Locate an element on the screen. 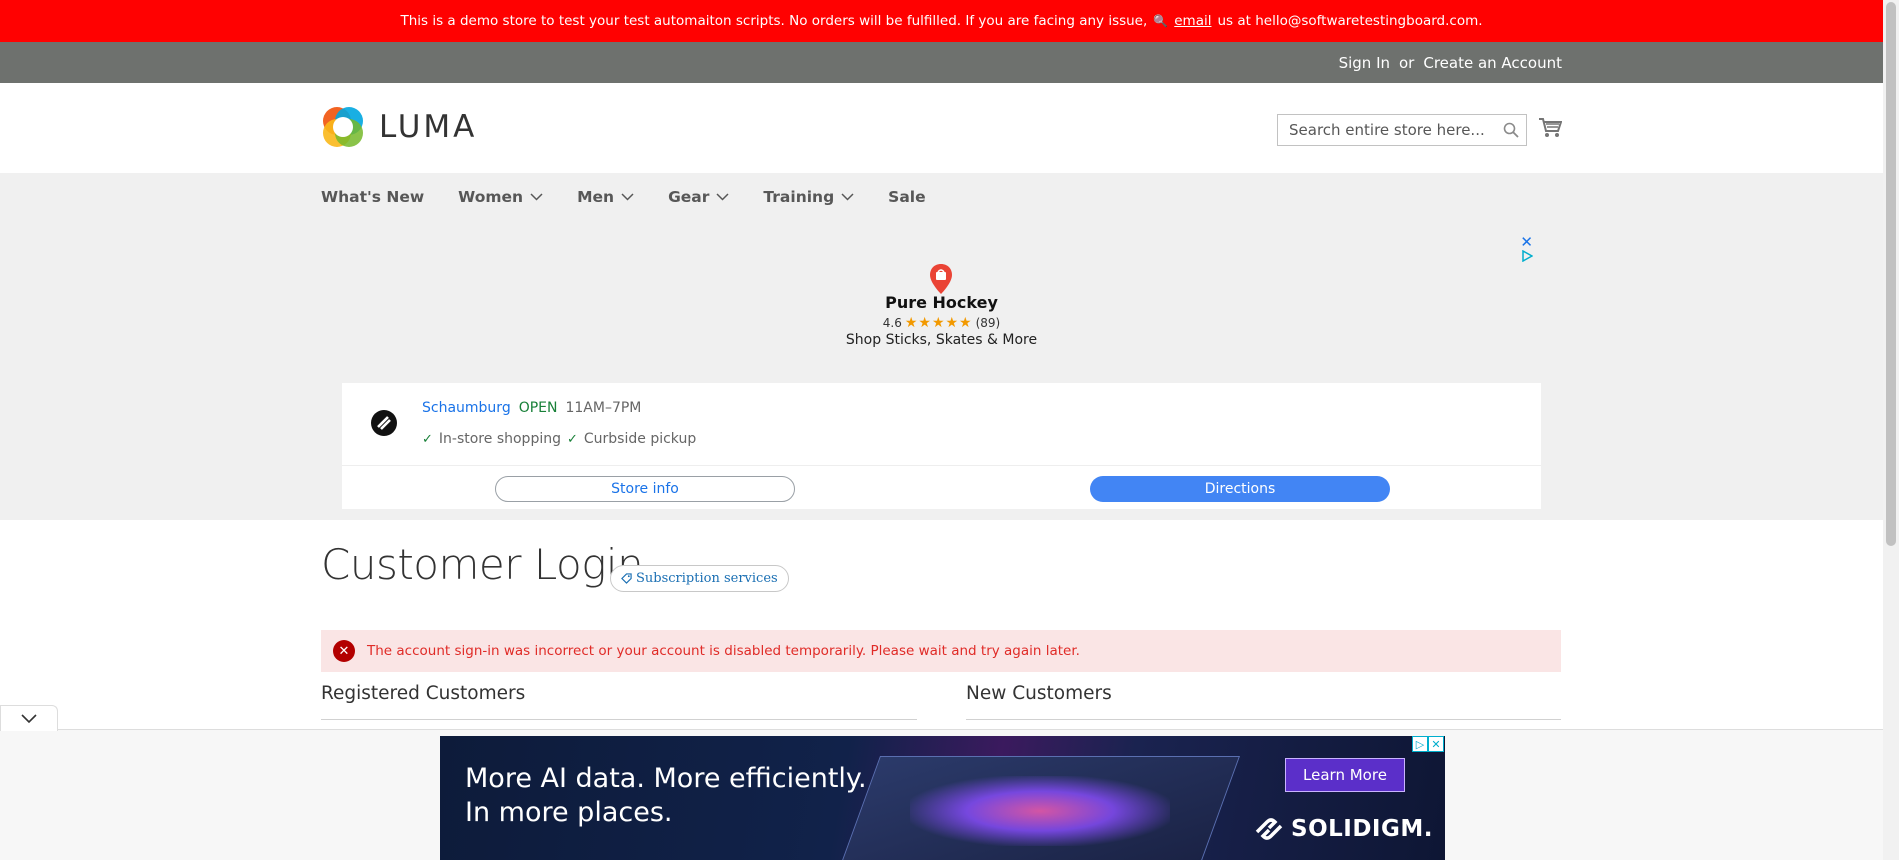  error-icon: ✕ is located at coordinates (344, 651).